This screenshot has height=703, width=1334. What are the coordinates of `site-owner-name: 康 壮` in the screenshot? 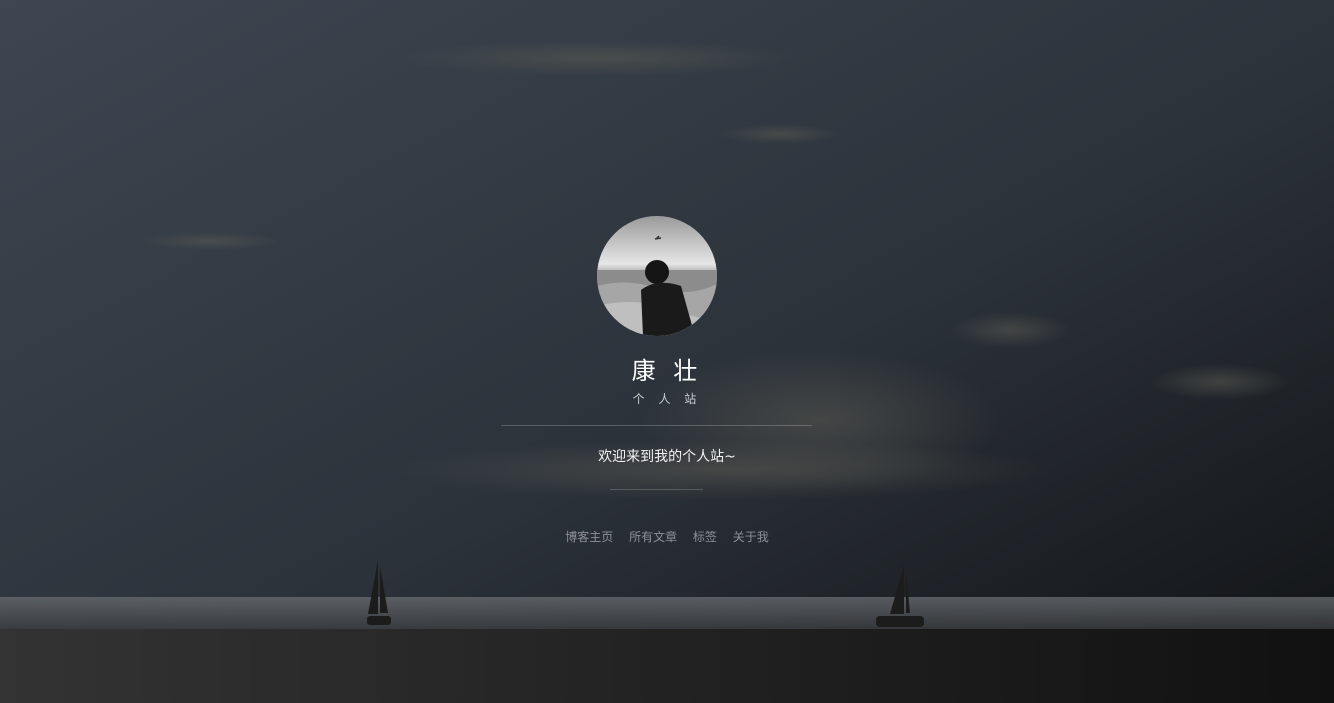 It's located at (667, 371).